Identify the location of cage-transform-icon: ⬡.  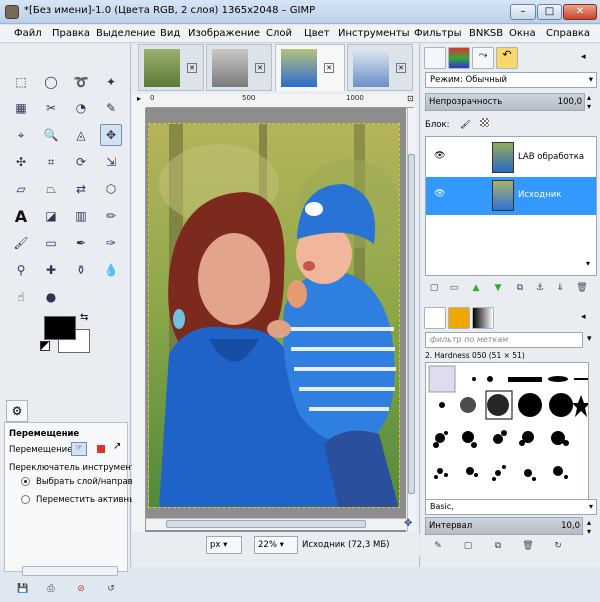
(111, 189).